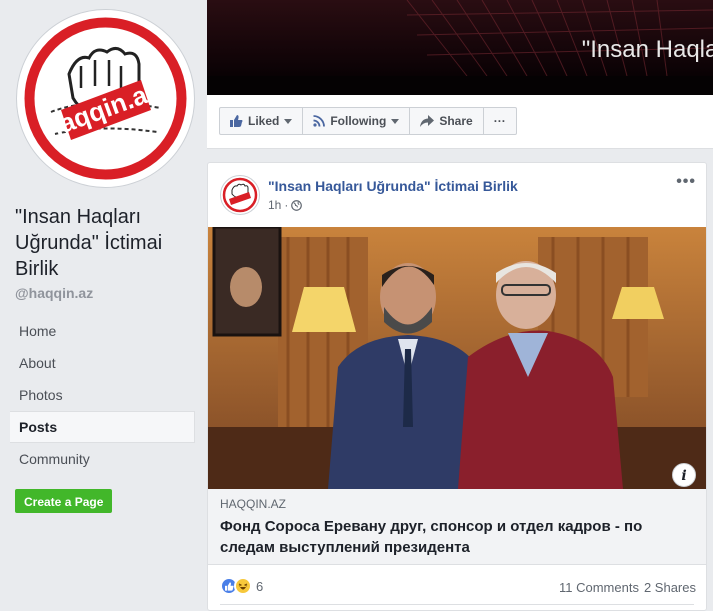 The height and width of the screenshot is (611, 713). Describe the element at coordinates (427, 121) in the screenshot. I see `share-arrow-icon` at that location.